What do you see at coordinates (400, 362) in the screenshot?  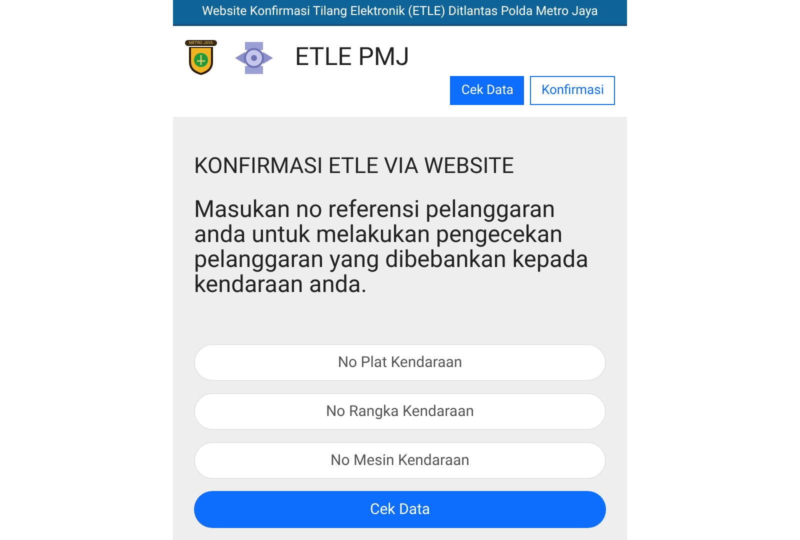 I see `input-field: No Plat Kendaraan` at bounding box center [400, 362].